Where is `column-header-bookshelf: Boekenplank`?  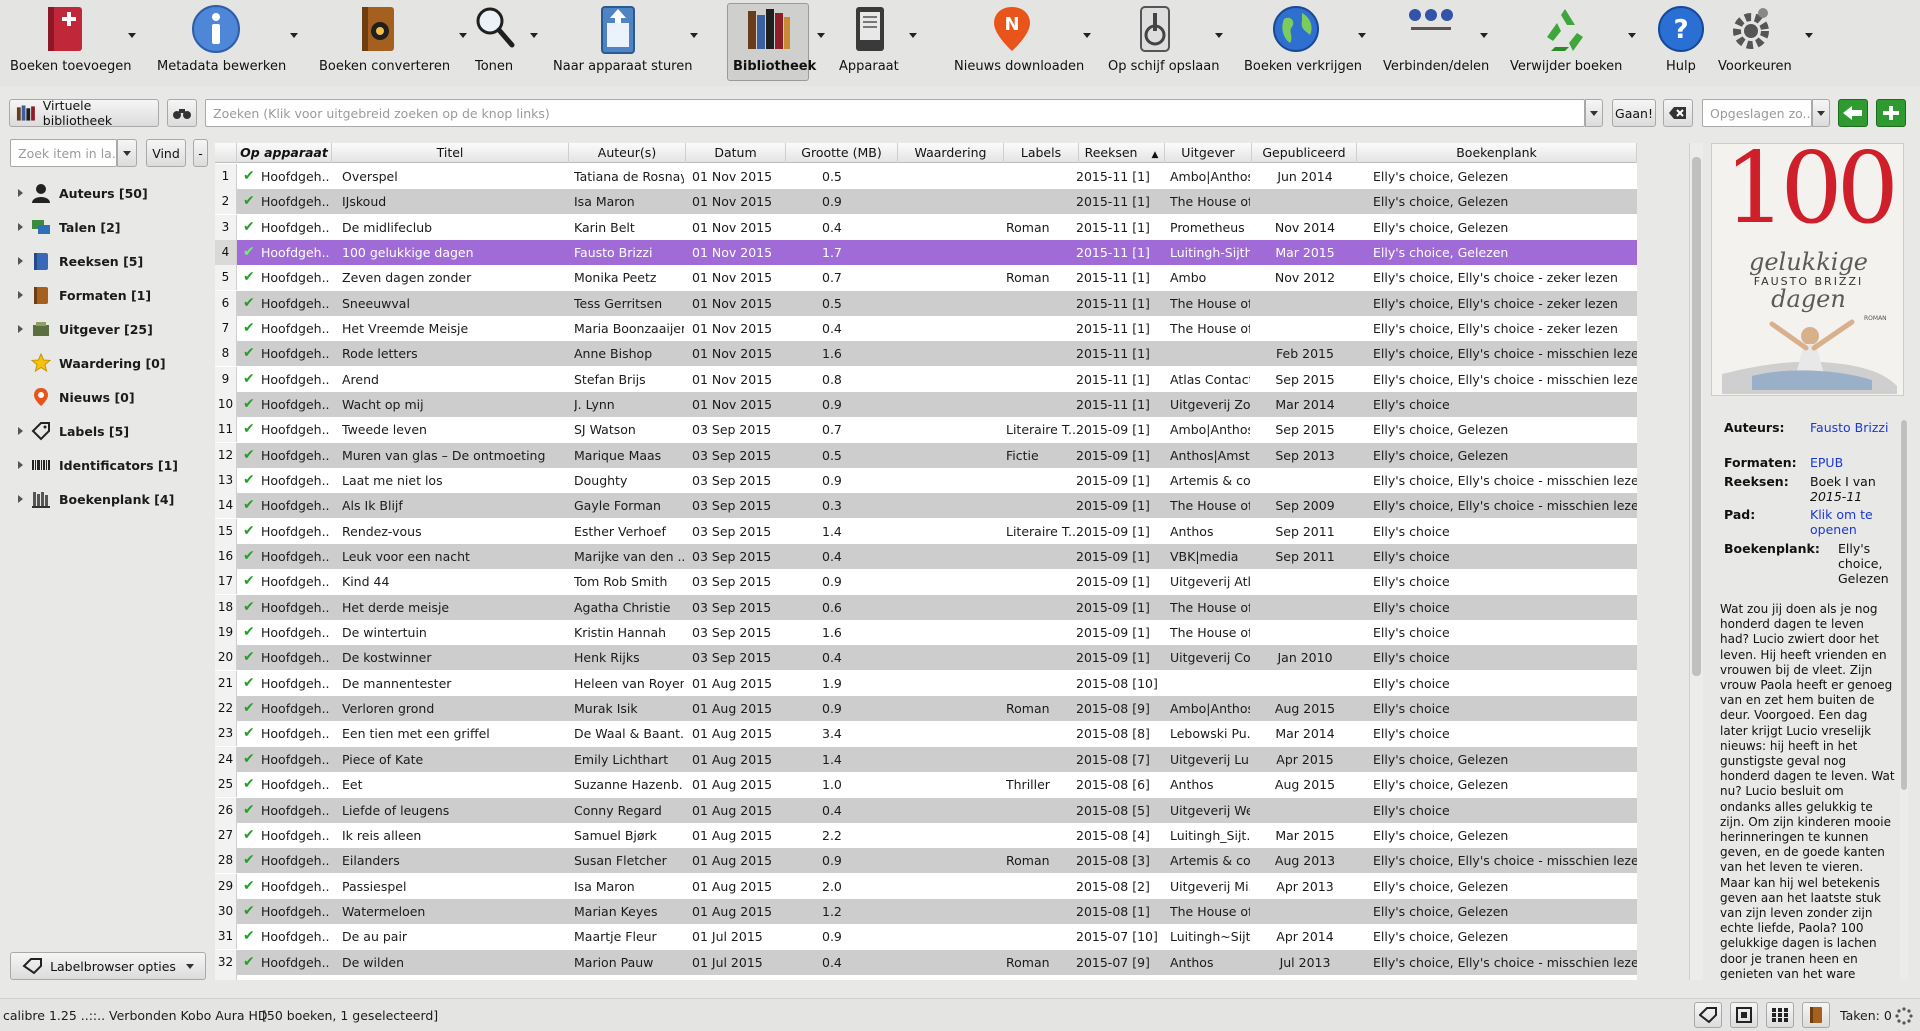 column-header-bookshelf: Boekenplank is located at coordinates (1497, 153).